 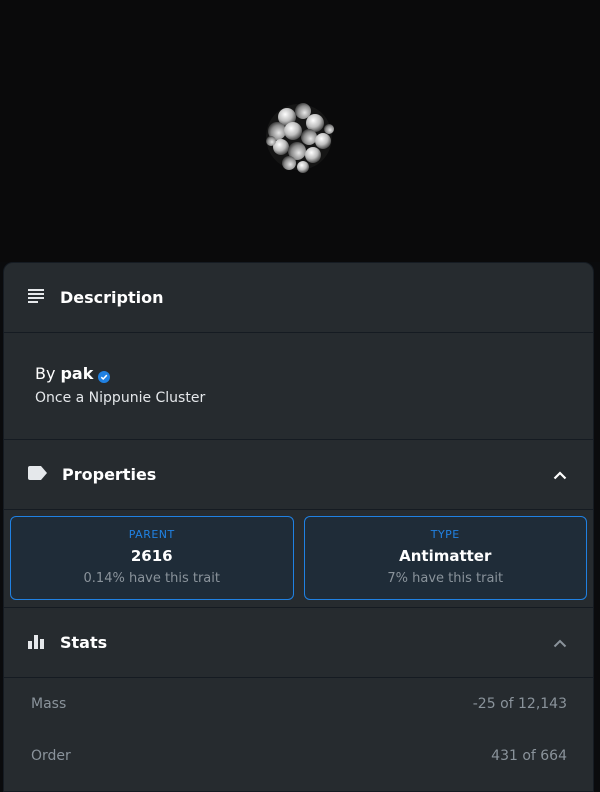 What do you see at coordinates (519, 704) in the screenshot?
I see `stat-value: -25 of 12,143` at bounding box center [519, 704].